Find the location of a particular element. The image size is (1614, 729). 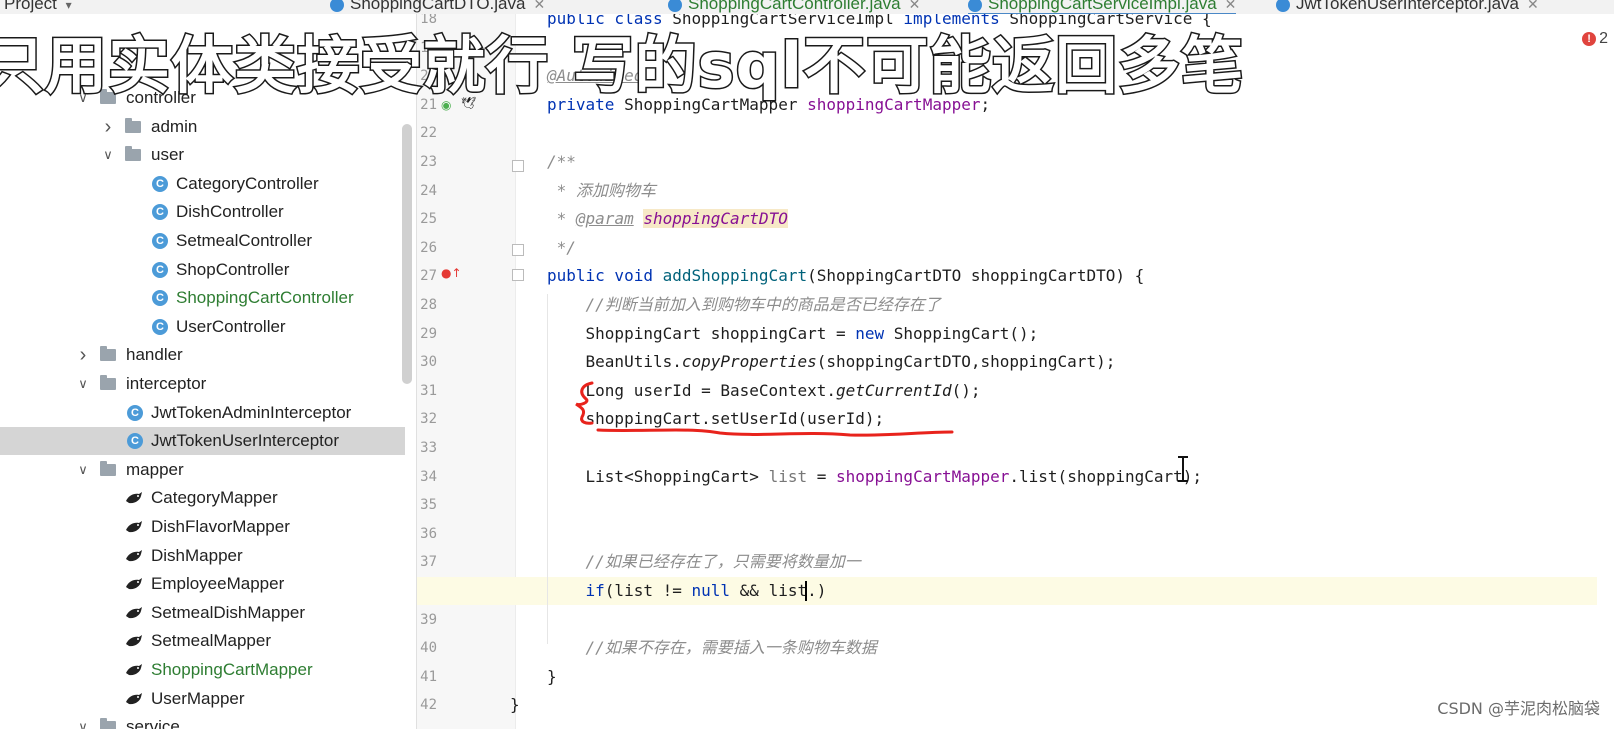

tab-shopping-cart-controller: ShoppingCartController.java ✕ is located at coordinates (794, 7).